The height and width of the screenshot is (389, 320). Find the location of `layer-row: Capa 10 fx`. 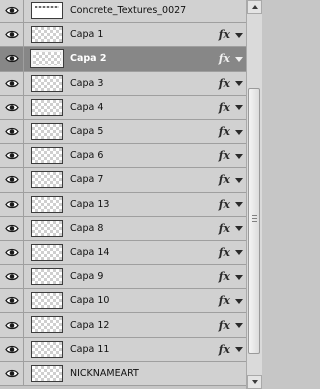

layer-row: Capa 10 fx is located at coordinates (123, 301).